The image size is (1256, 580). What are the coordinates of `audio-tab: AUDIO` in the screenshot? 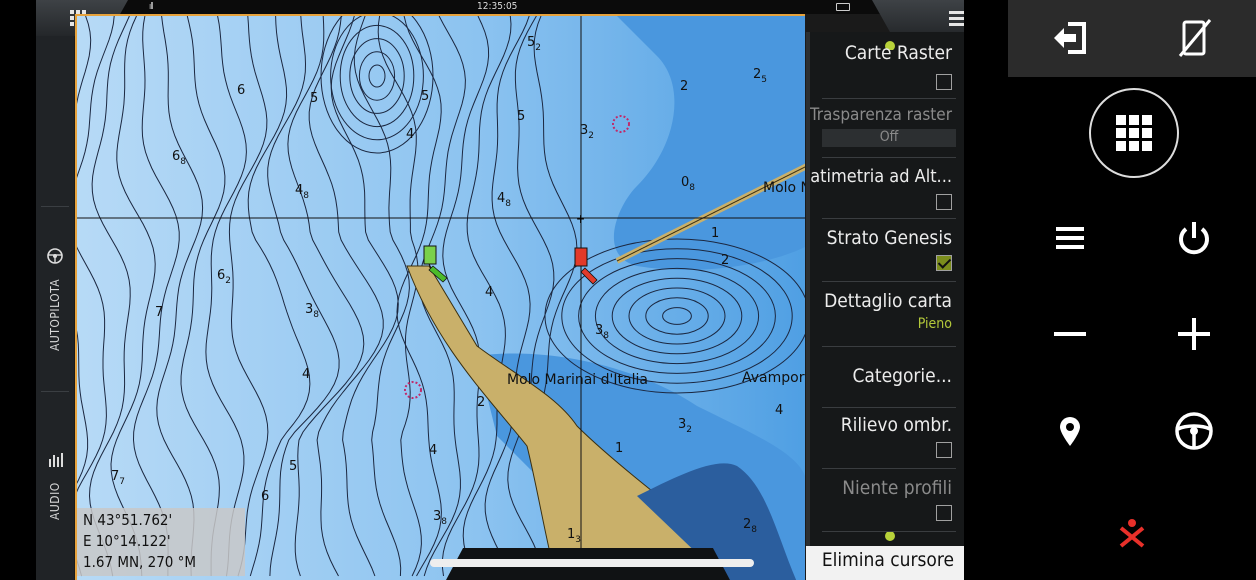 It's located at (55, 506).